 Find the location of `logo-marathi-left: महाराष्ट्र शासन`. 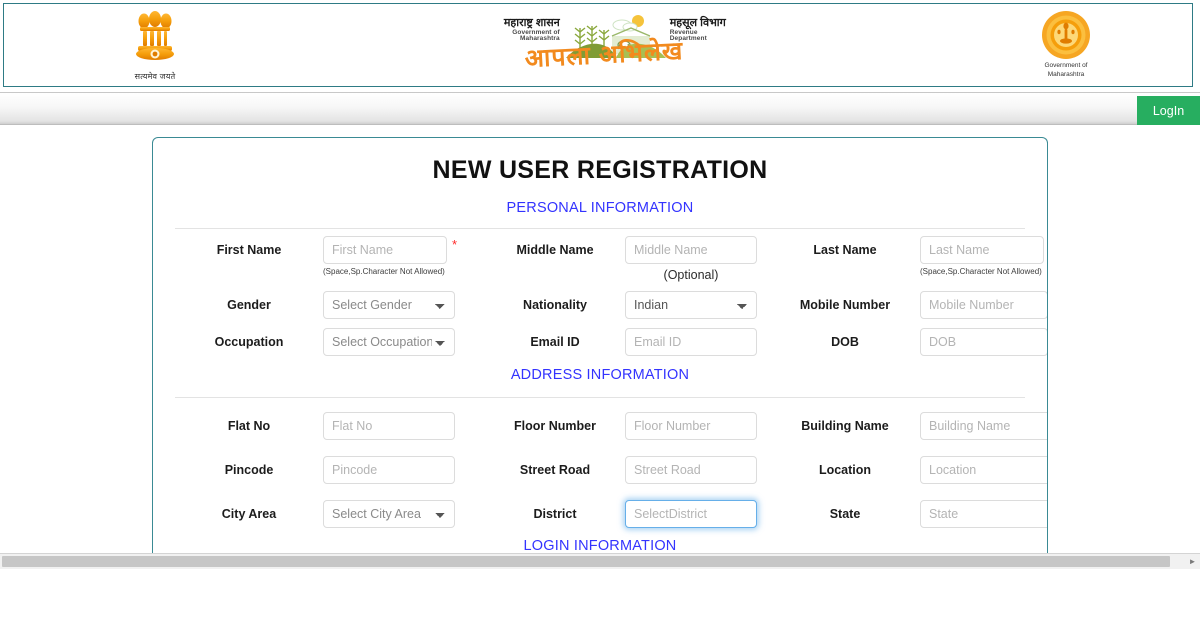

logo-marathi-left: महाराष्ट्र शासन is located at coordinates (531, 23).